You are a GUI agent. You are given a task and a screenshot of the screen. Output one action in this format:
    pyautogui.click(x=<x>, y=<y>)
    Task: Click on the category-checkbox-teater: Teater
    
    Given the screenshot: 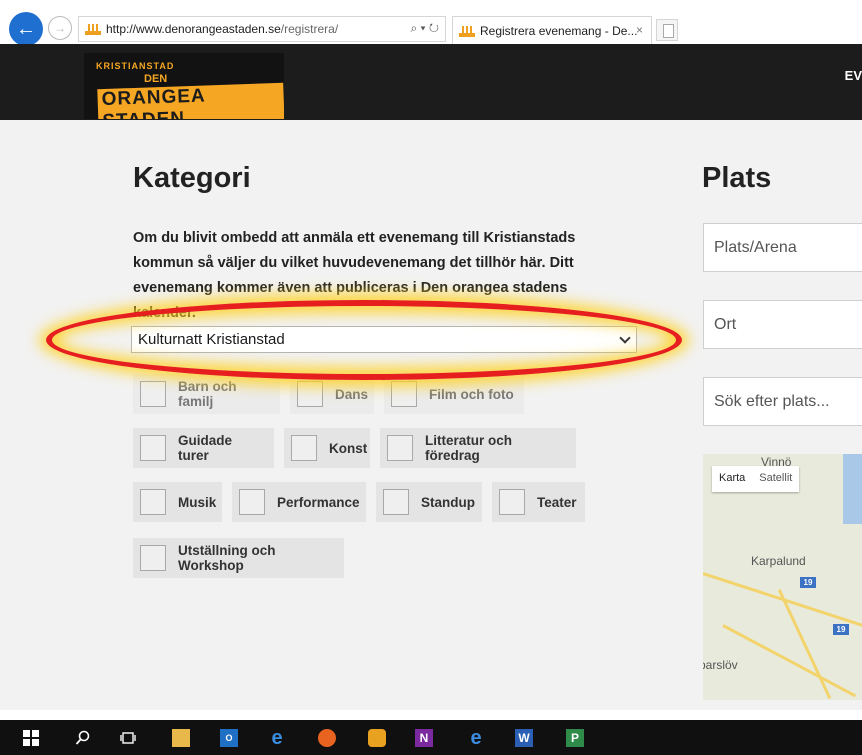 What is the action you would take?
    pyautogui.click(x=538, y=502)
    